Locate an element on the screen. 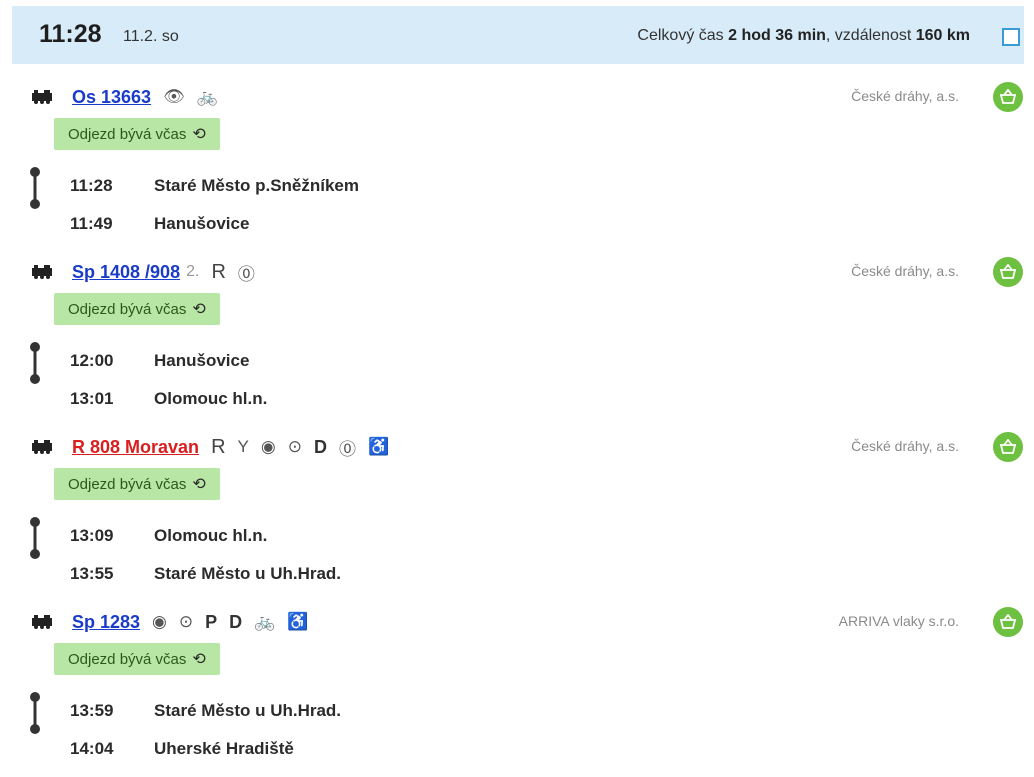  stop-row: 13:09 Olomouc hl.n. is located at coordinates (168, 536).